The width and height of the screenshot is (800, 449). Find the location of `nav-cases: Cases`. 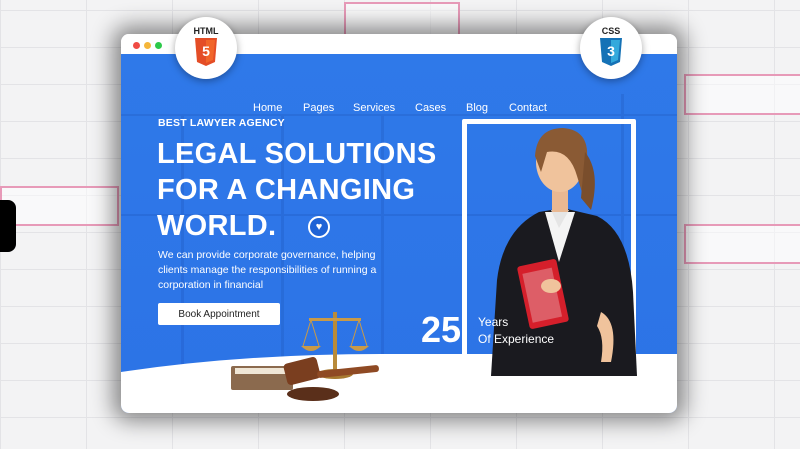

nav-cases: Cases is located at coordinates (430, 108).